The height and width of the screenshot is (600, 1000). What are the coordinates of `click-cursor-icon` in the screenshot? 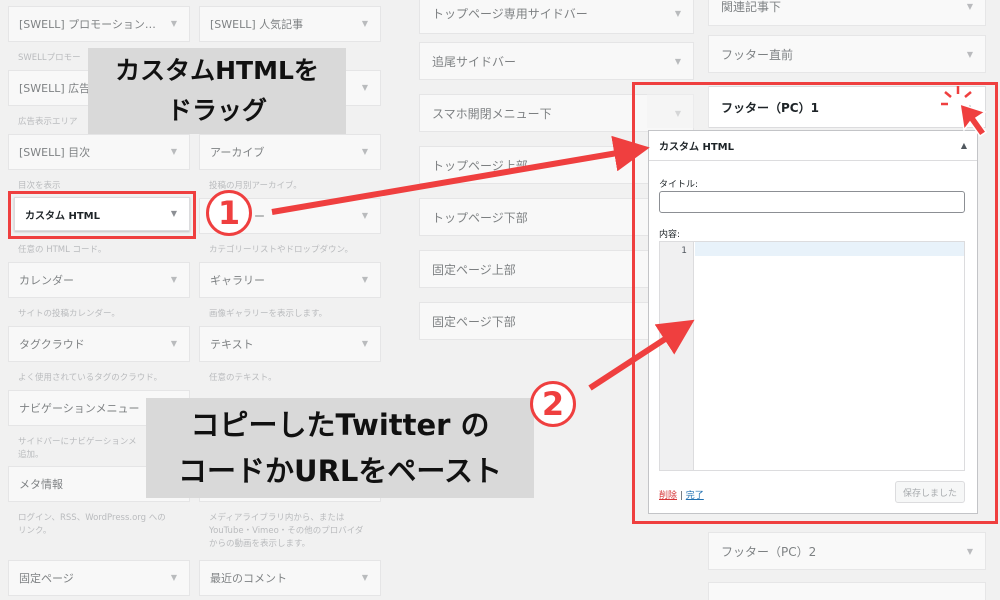 It's located at (964, 112).